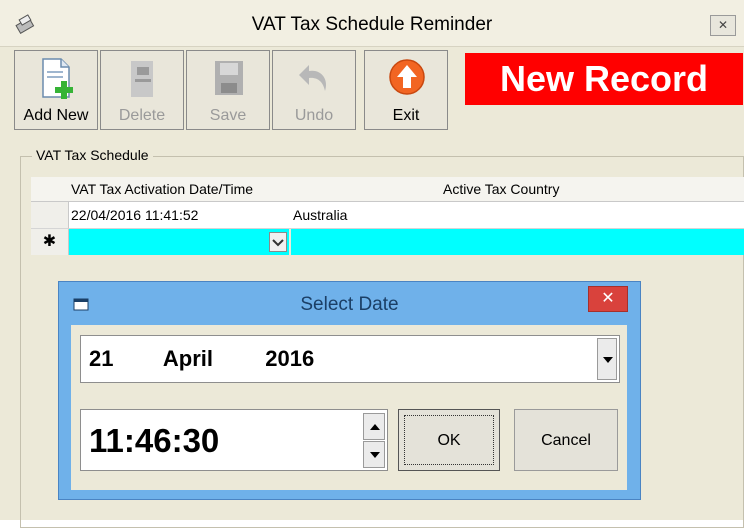 The image size is (744, 528). What do you see at coordinates (723, 25) in the screenshot?
I see `window-close-button: ✕` at bounding box center [723, 25].